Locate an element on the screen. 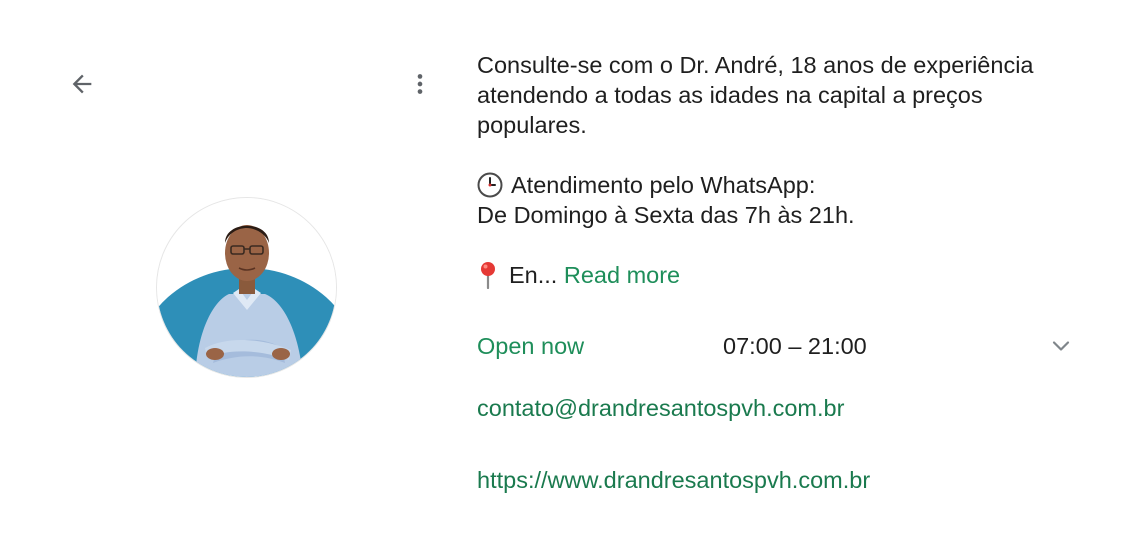 The width and height of the screenshot is (1135, 540). whatsapp-label: Atendimento pelo WhatsApp: is located at coordinates (663, 185).